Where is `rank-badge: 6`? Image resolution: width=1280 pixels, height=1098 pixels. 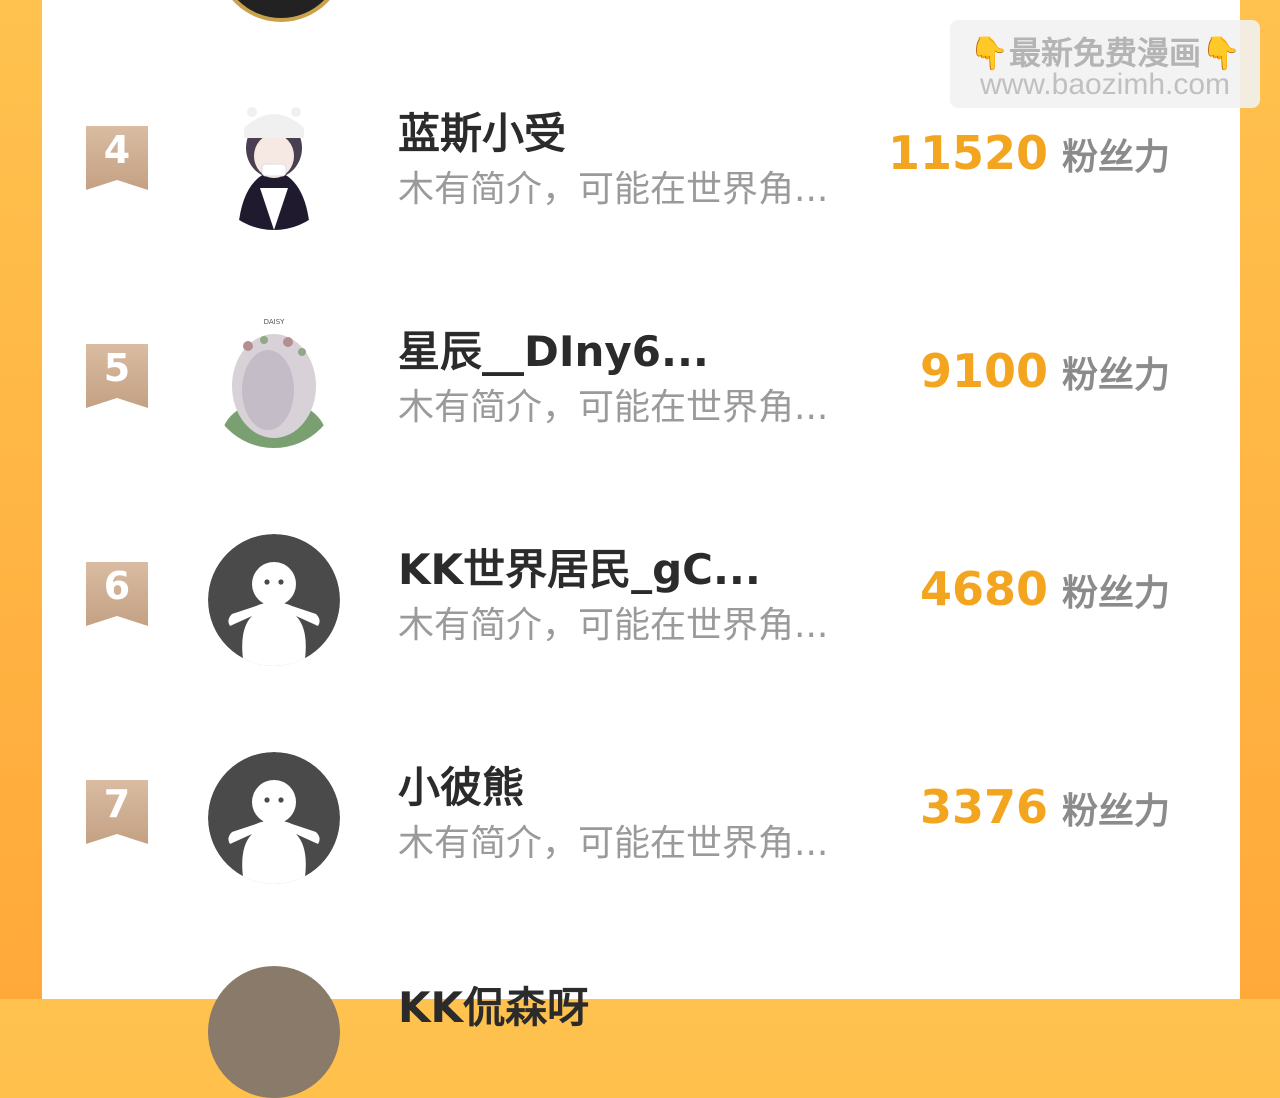 rank-badge: 6 is located at coordinates (117, 594).